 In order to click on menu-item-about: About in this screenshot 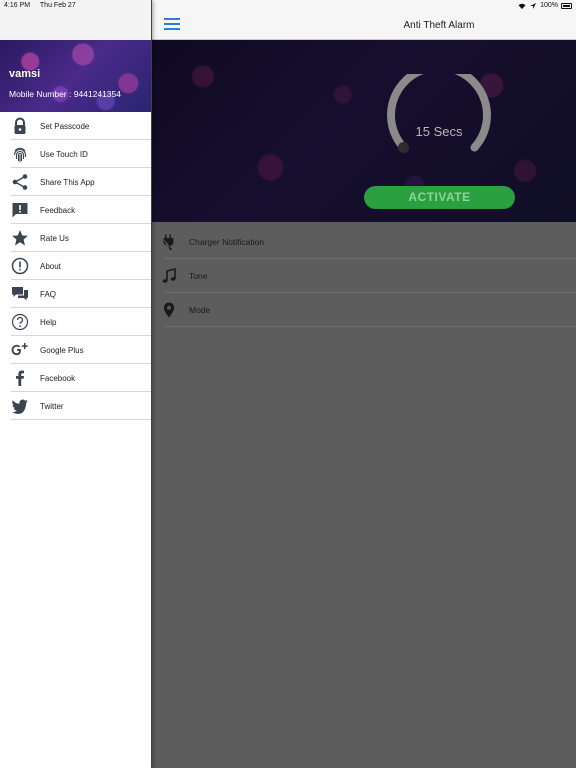, I will do `click(75, 266)`.